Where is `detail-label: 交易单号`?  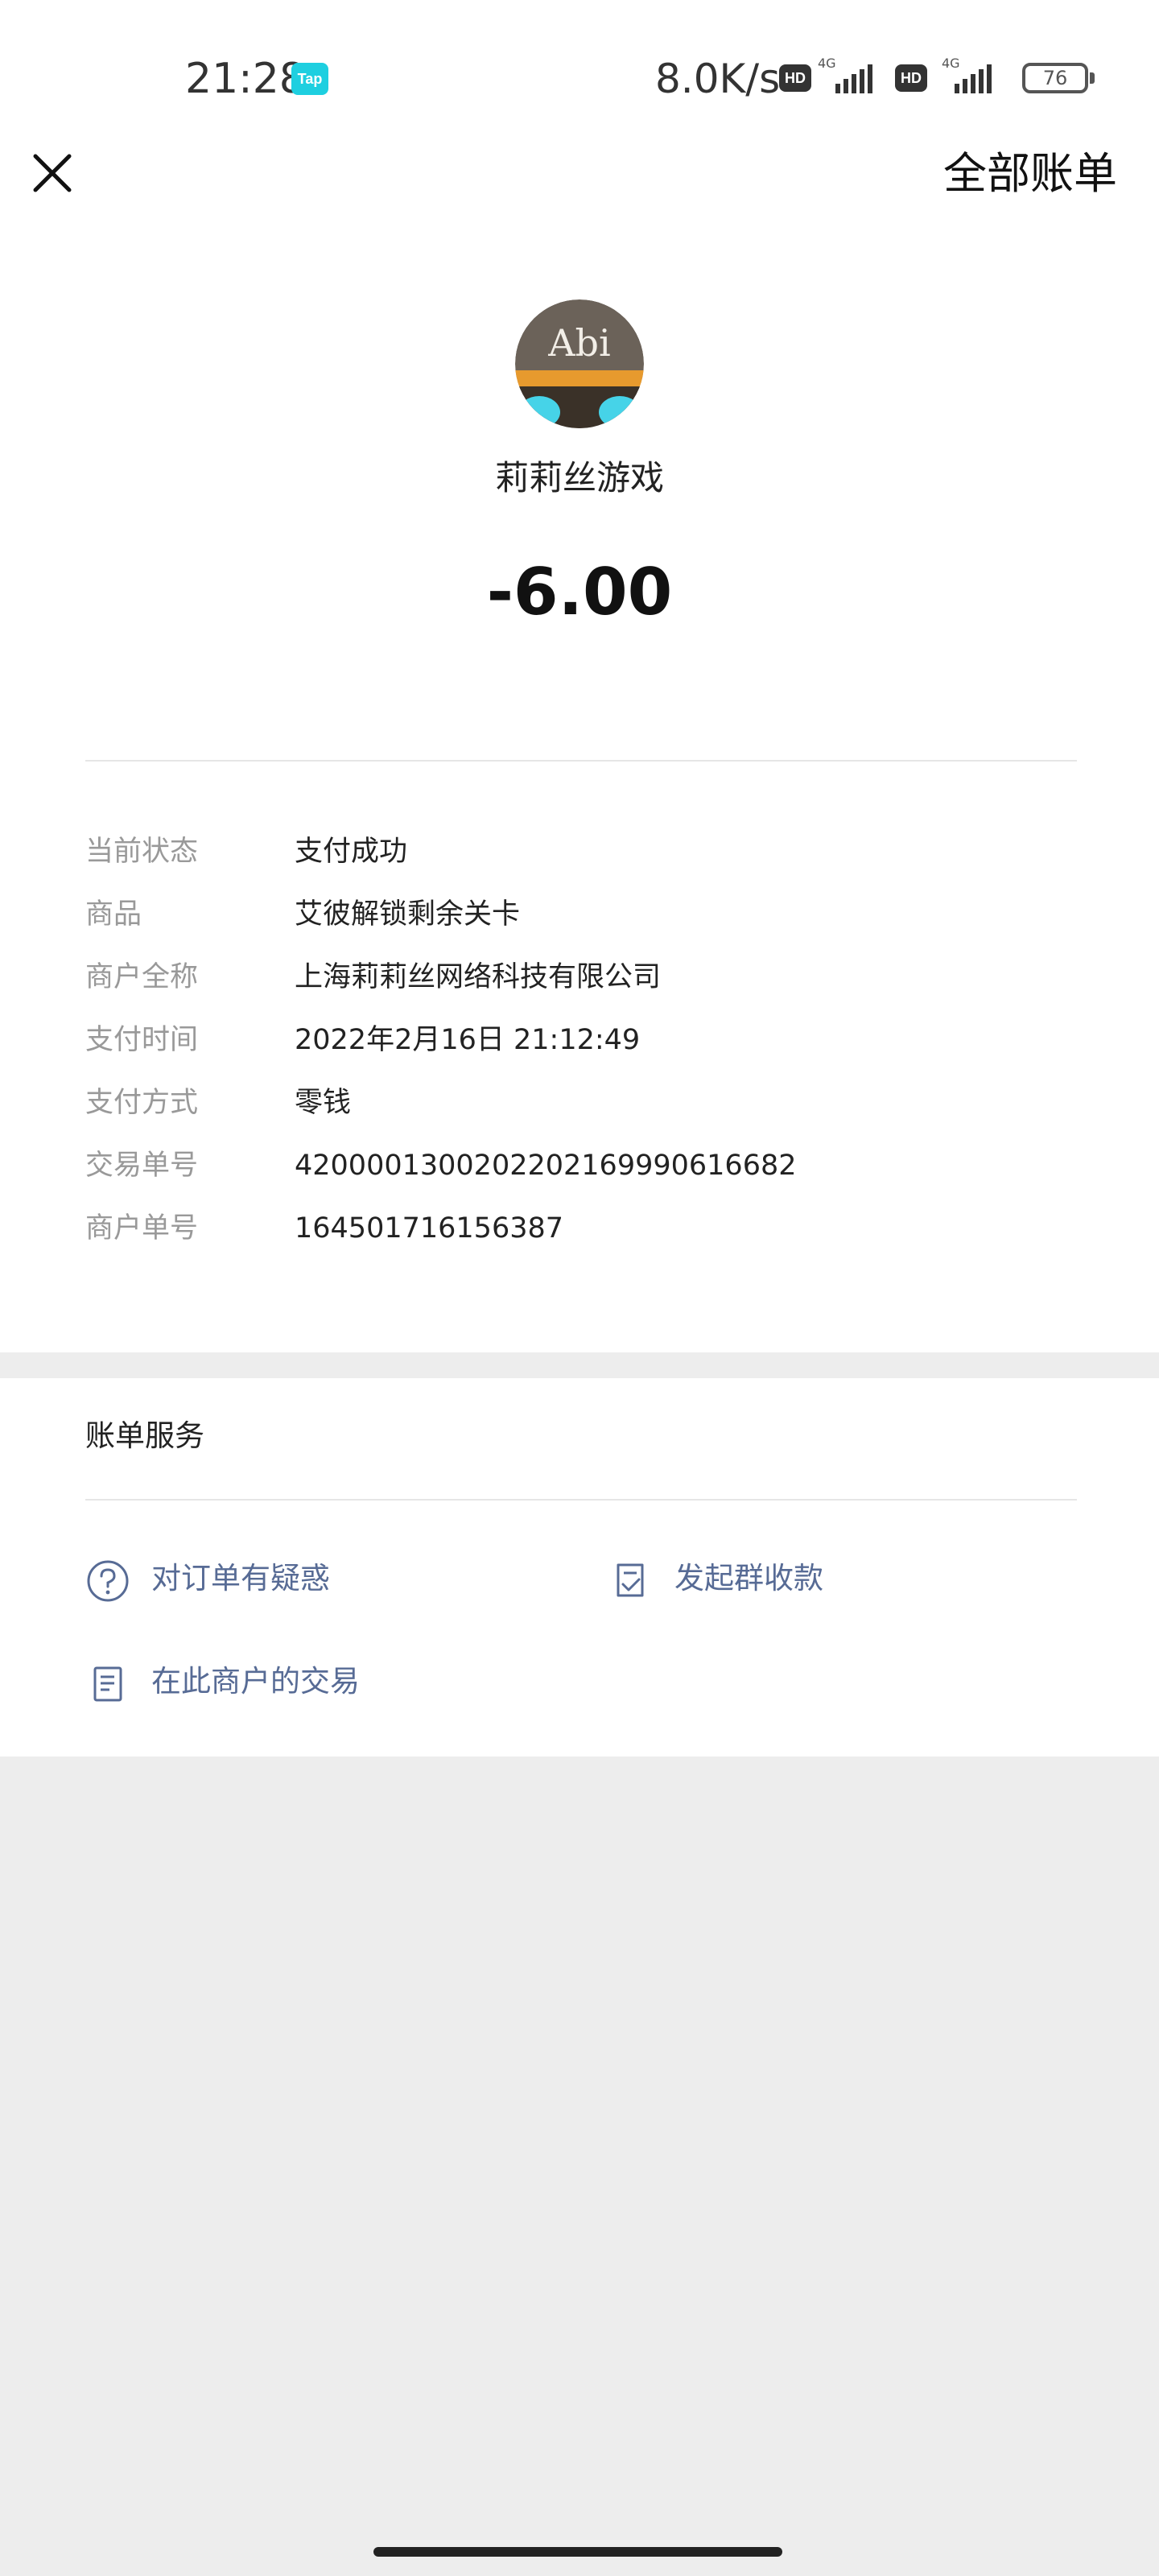 detail-label: 交易单号 is located at coordinates (142, 1166).